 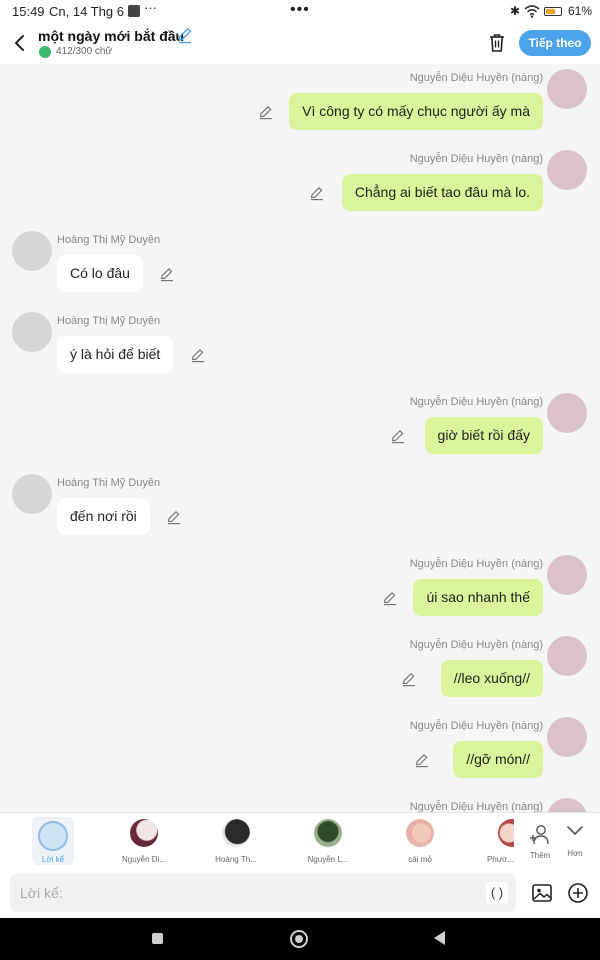 I want to click on status-bar: 15:49 Cn, 14 Thg 6 ··· ••• ✱ 61%, so click(x=300, y=12).